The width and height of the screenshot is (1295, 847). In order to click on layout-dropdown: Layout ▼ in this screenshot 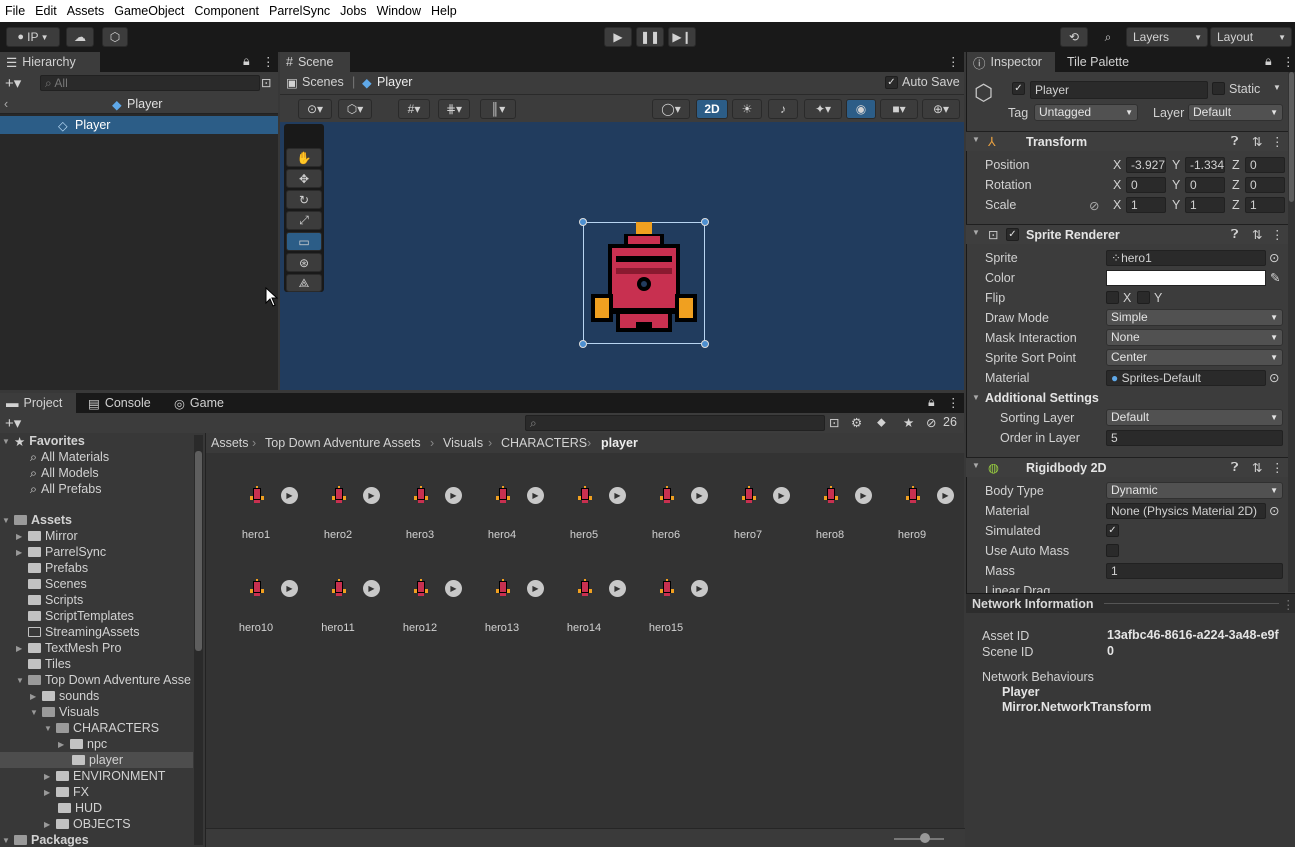, I will do `click(1251, 37)`.